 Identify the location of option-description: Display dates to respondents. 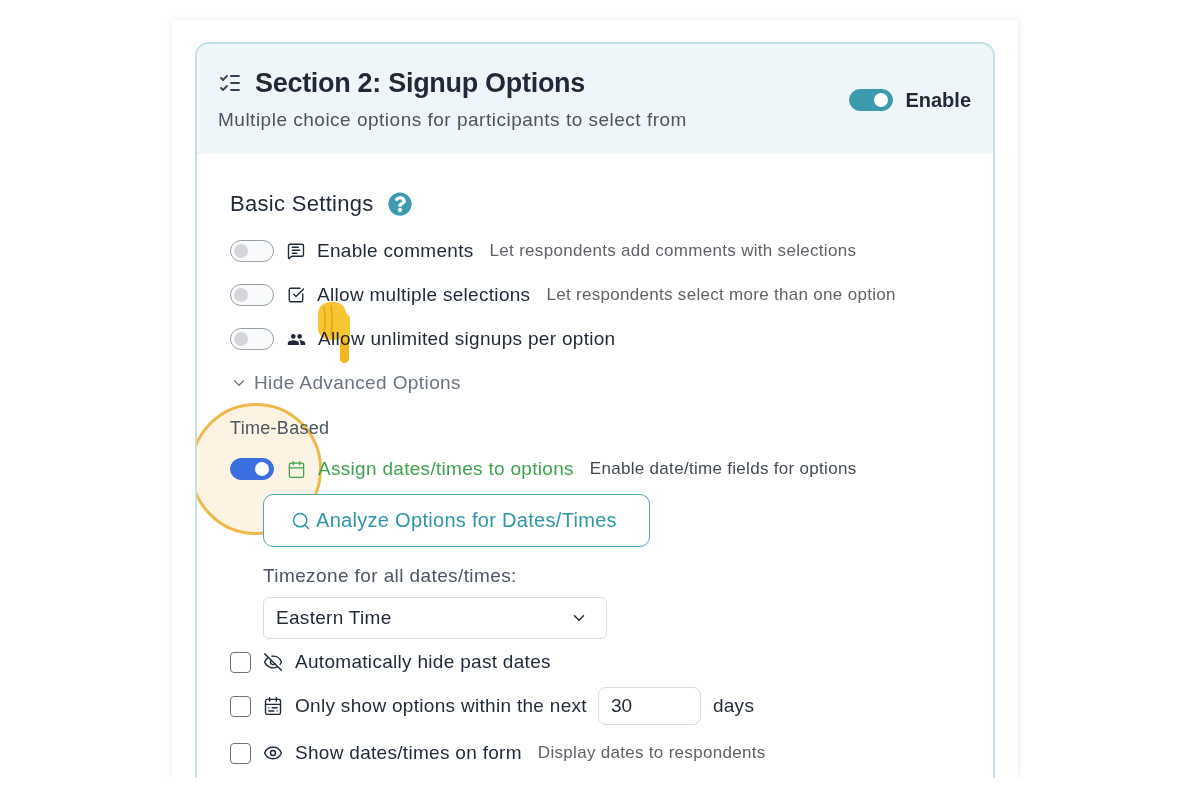
(651, 753).